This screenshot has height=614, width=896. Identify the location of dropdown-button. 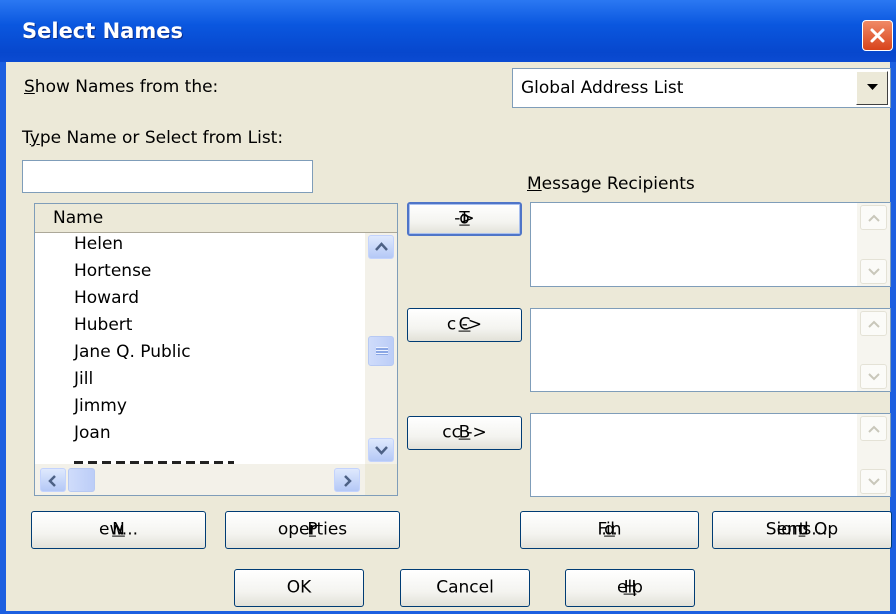
(872, 88).